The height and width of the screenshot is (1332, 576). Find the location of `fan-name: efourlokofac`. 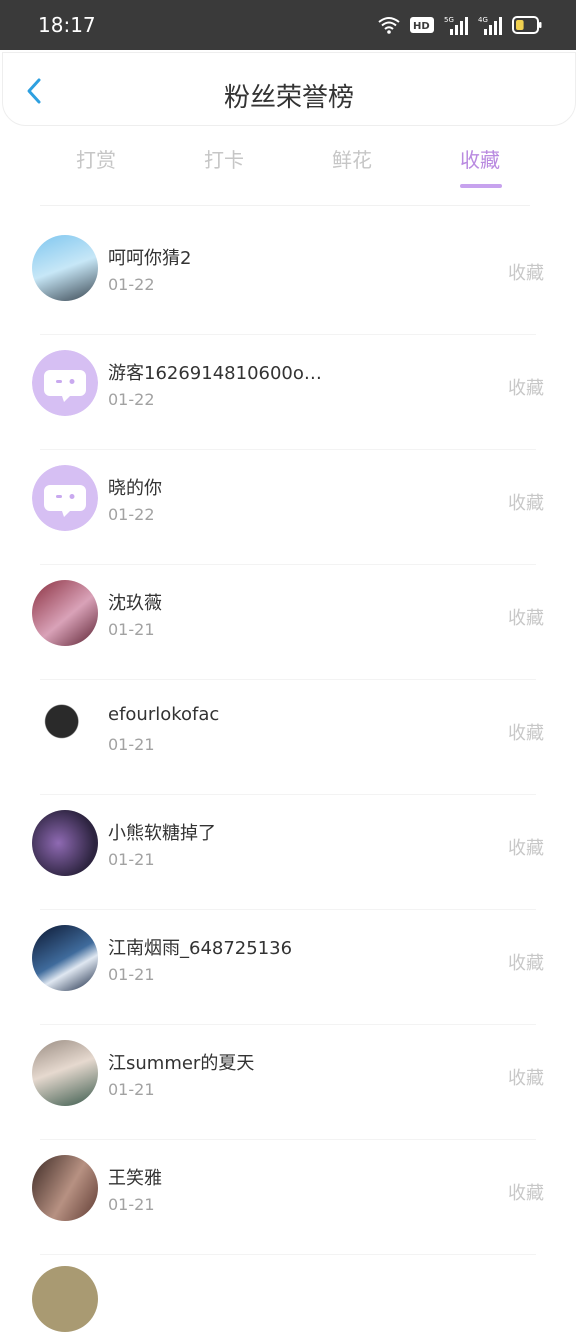

fan-name: efourlokofac is located at coordinates (164, 714).